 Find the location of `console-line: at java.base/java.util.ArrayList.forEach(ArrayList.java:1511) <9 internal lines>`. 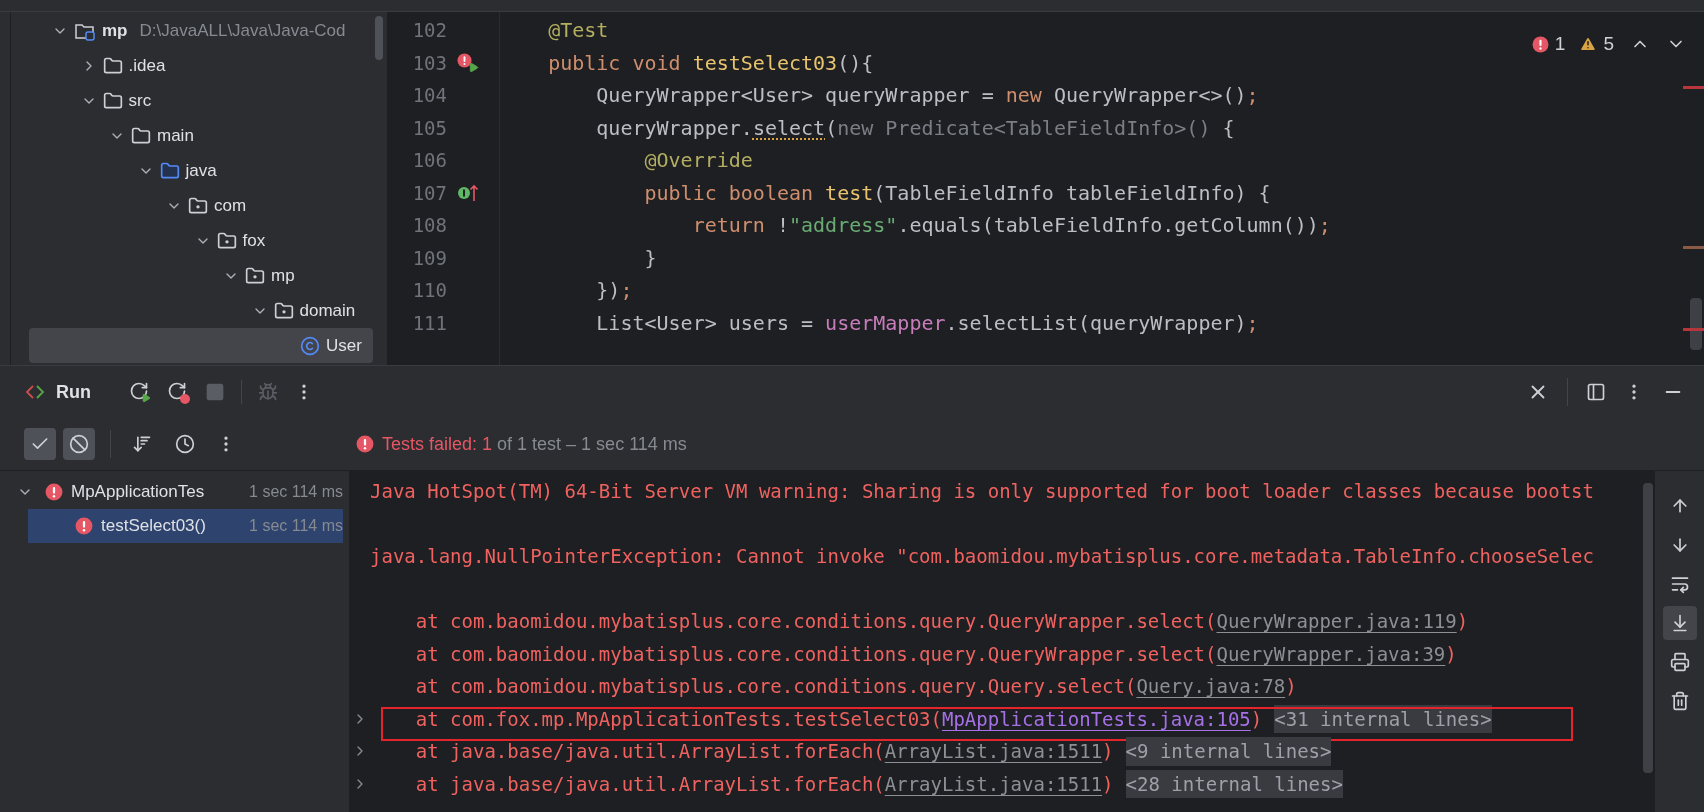

console-line: at java.base/java.util.ArrayList.forEach(ArrayList.java:1511) <9 internal lines> is located at coordinates (851, 751).